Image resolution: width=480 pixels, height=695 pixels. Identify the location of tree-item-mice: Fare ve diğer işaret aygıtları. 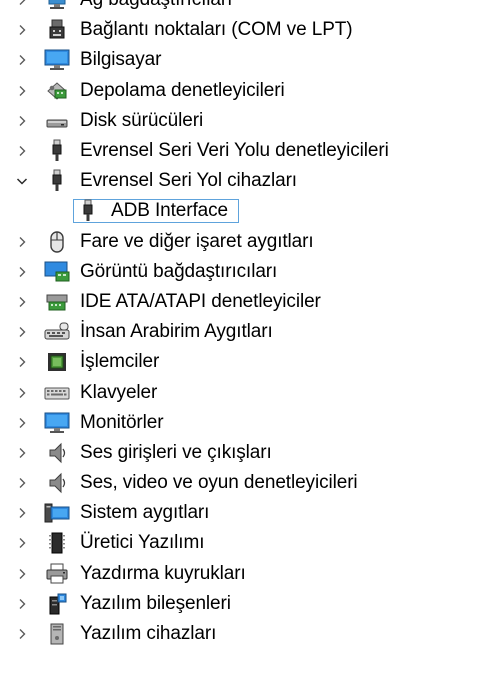
(240, 242).